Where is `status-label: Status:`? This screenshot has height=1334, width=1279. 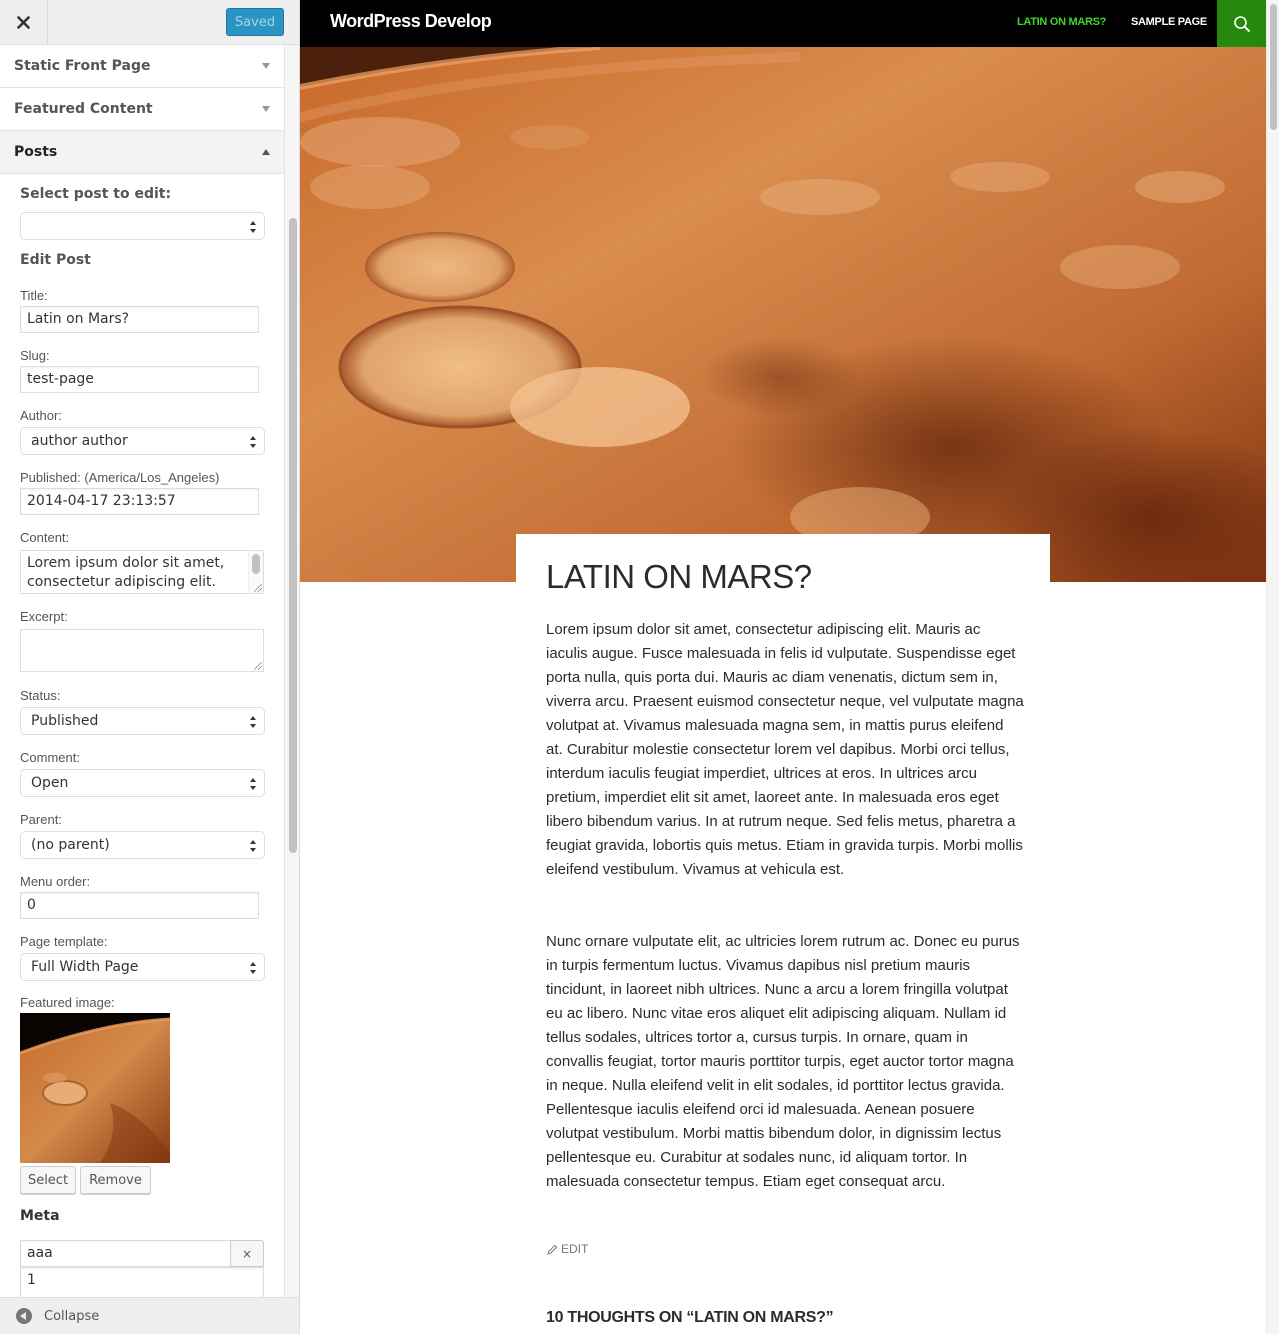 status-label: Status: is located at coordinates (40, 695).